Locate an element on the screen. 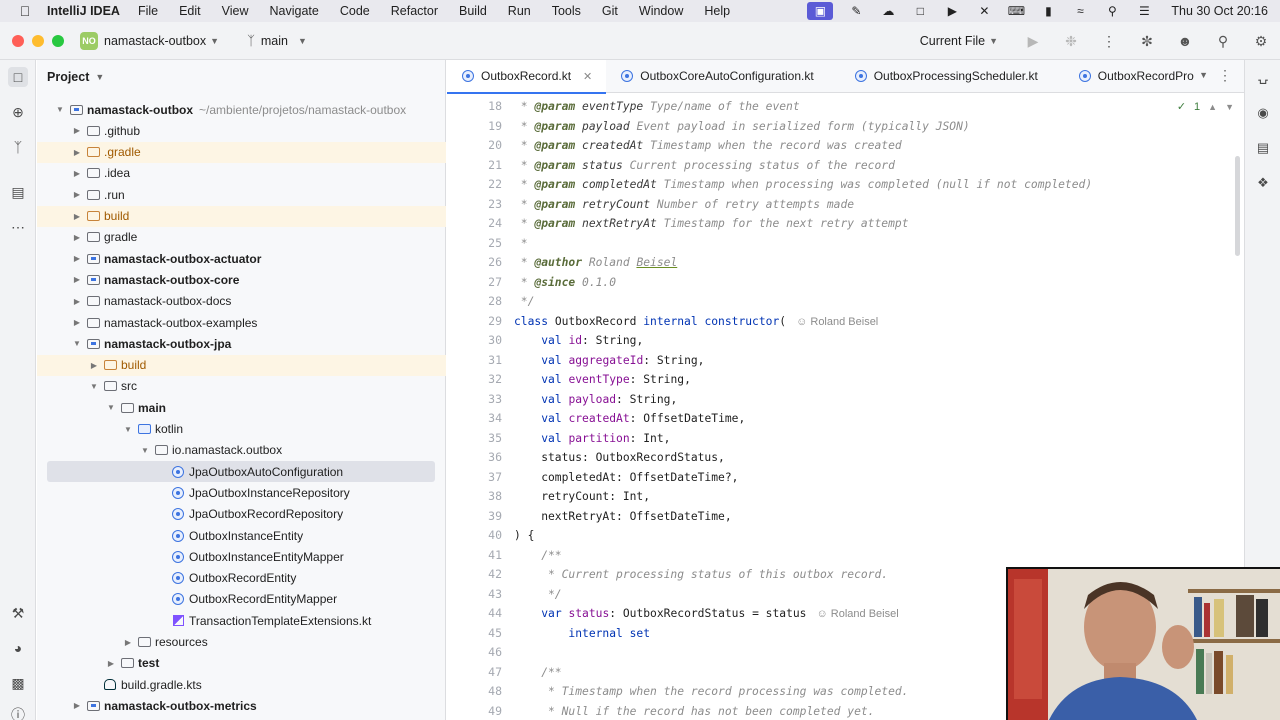  tree-item: OutboxRecordEntityMapper is located at coordinates (241, 599).